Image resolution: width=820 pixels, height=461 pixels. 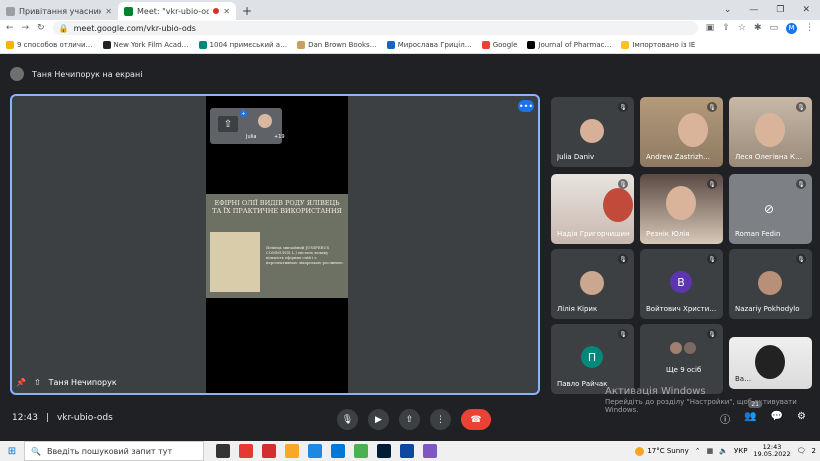 What do you see at coordinates (243, 113) in the screenshot?
I see `badge-icon: +` at bounding box center [243, 113].